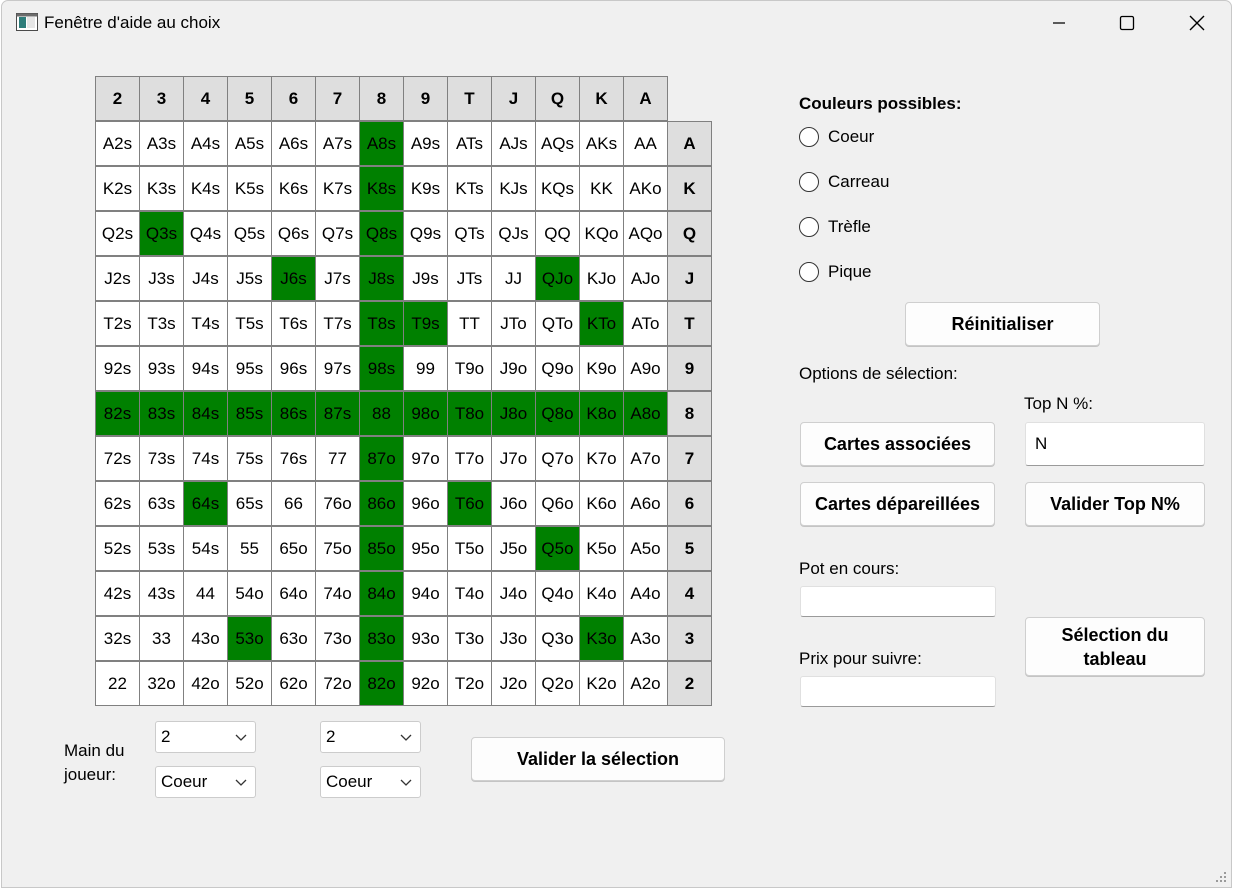 This screenshot has width=1233, height=889. What do you see at coordinates (557, 548) in the screenshot?
I see `hand-cell: Q5o` at bounding box center [557, 548].